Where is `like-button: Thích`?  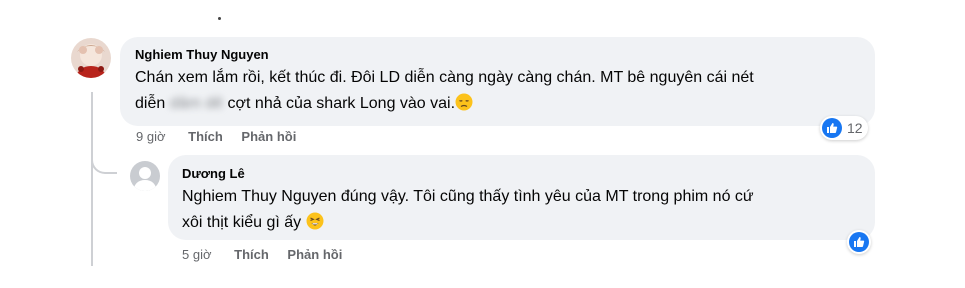
like-button: Thích is located at coordinates (205, 136).